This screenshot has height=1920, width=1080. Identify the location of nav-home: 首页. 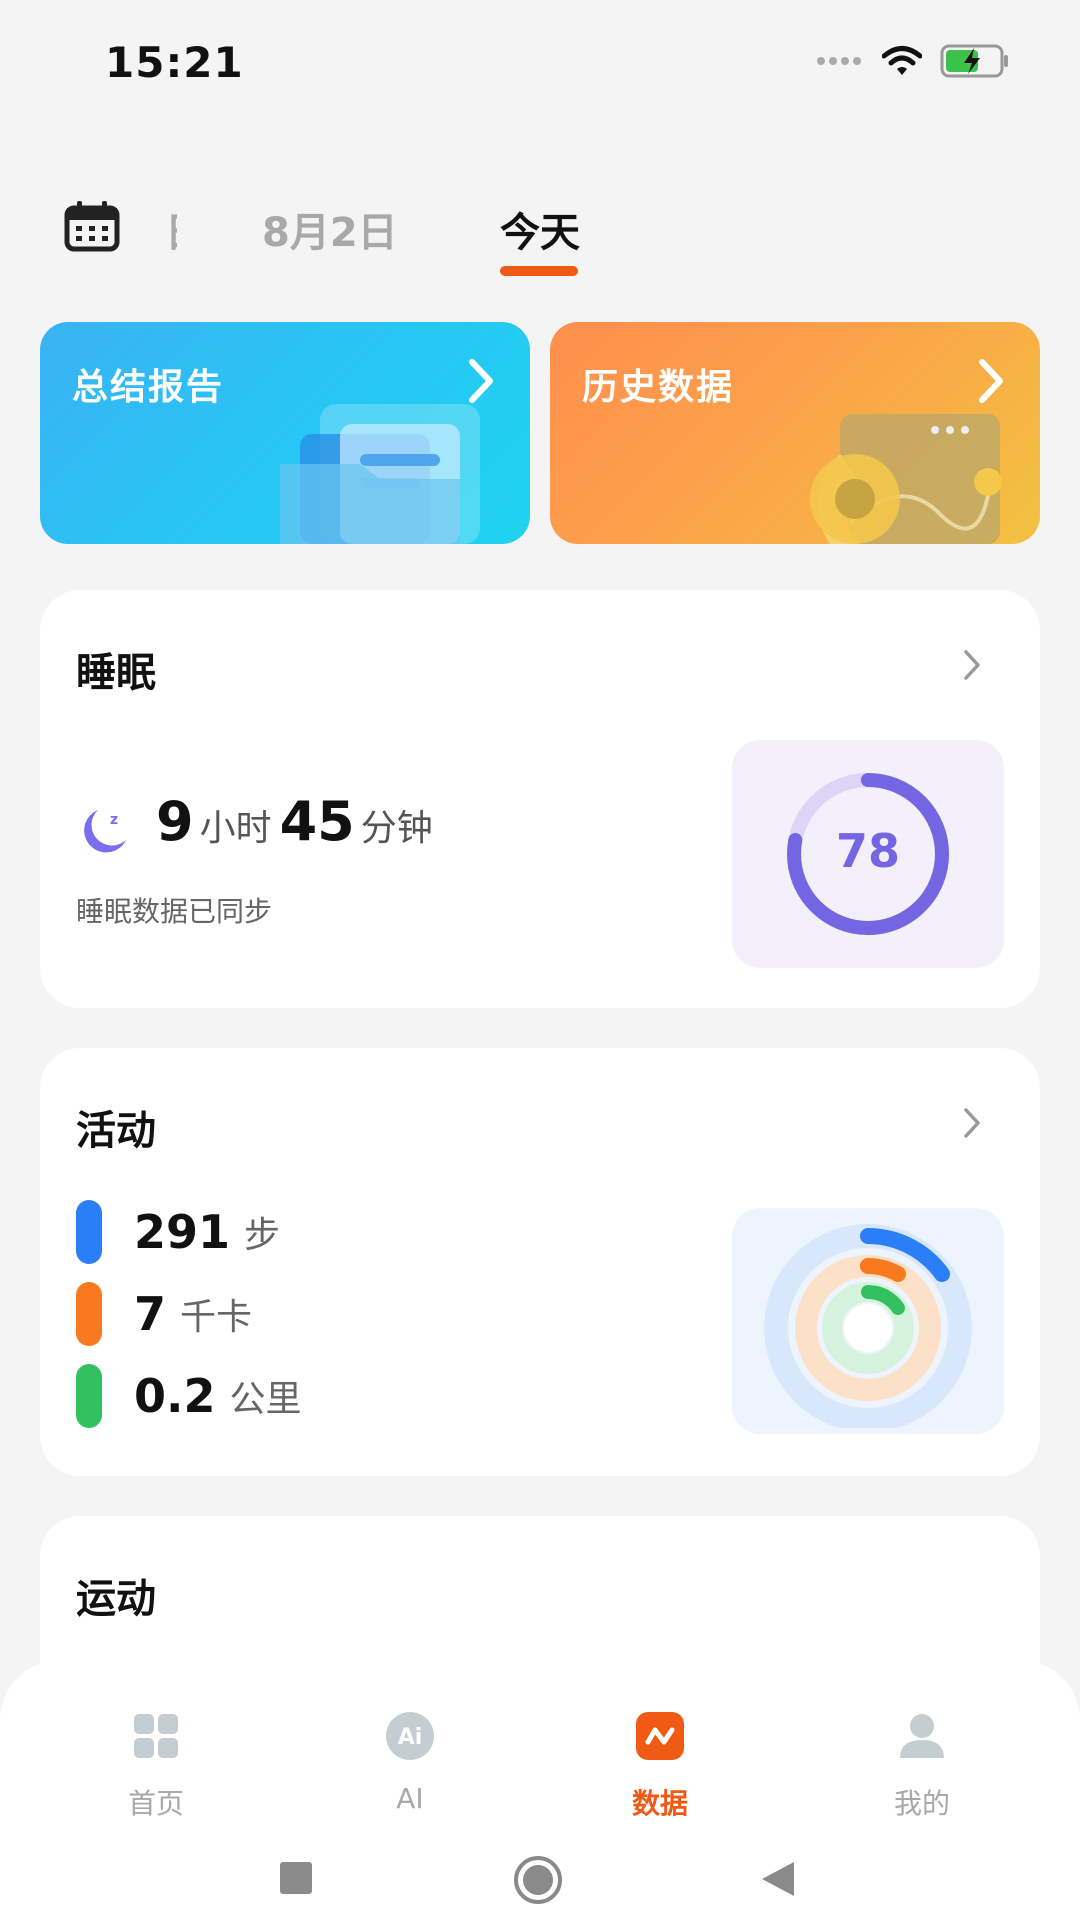
(156, 1766).